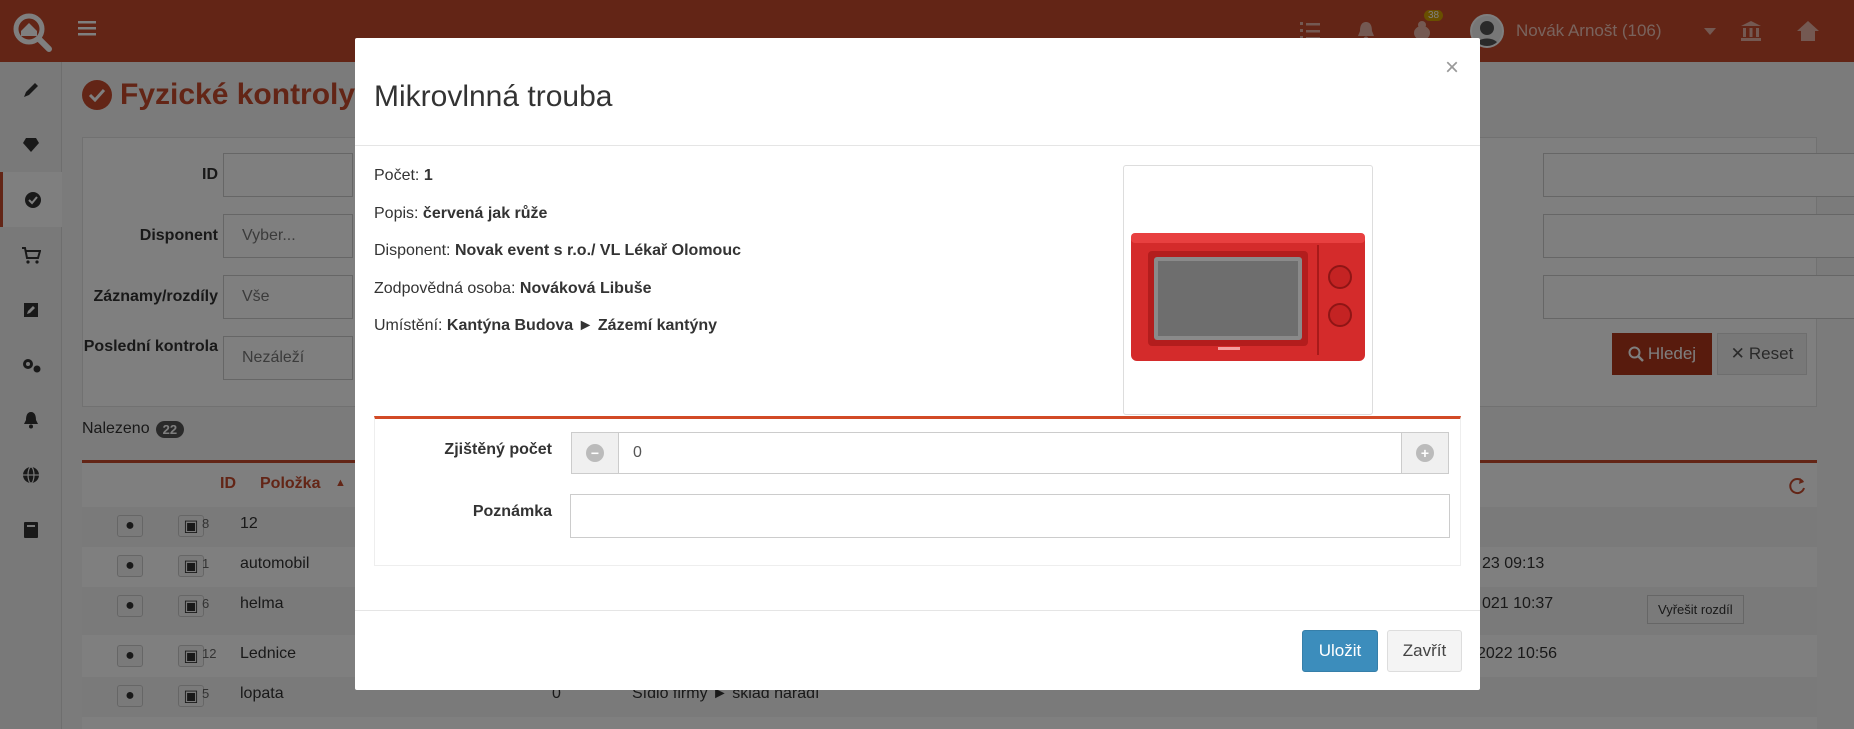  I want to click on disponent-value: Novak event s r.o./ VL Lékař Olomouc, so click(597, 250).